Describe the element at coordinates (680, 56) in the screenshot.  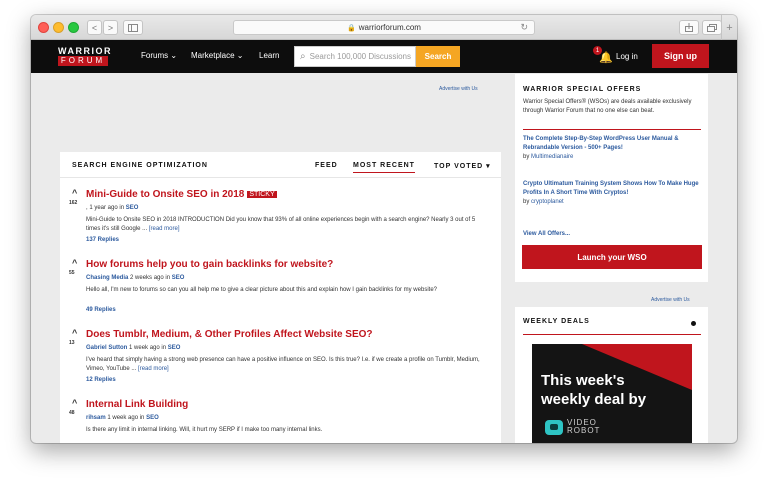
I see `signup-button: Sign up` at that location.